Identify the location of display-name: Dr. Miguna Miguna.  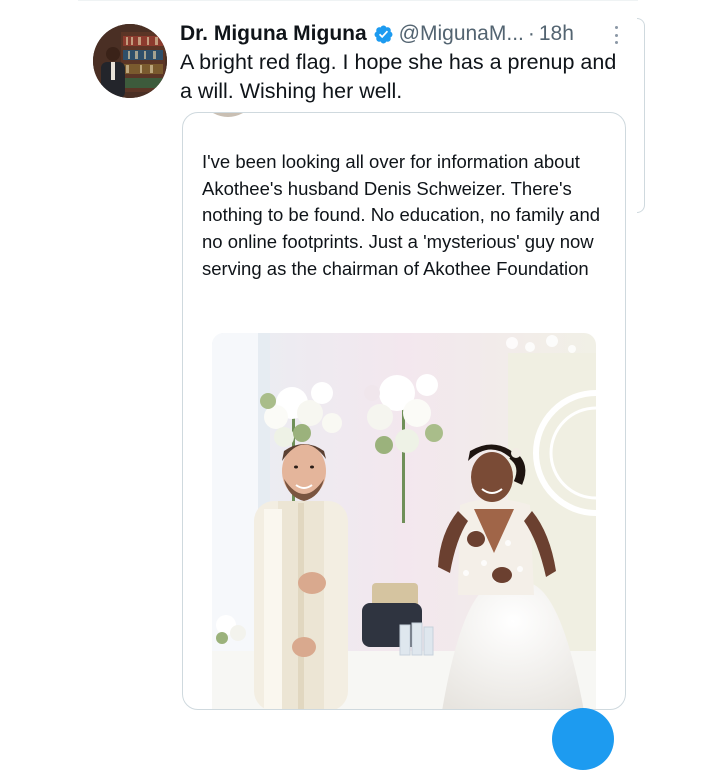
(273, 34).